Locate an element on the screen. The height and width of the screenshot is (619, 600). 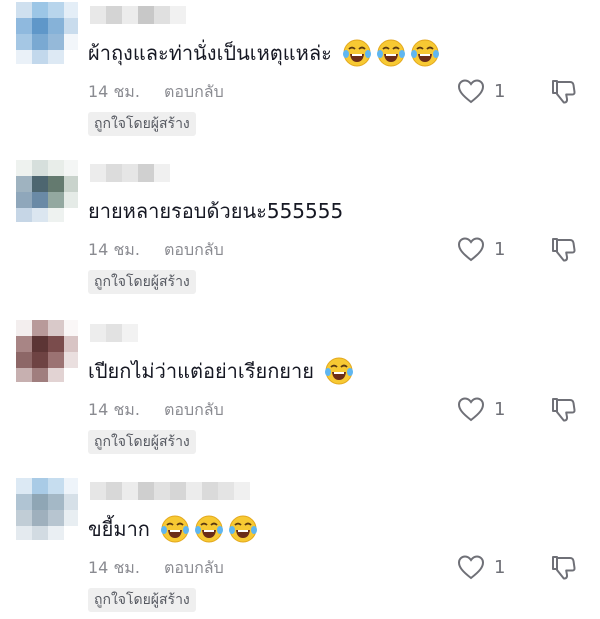
comment-text: ยายหลายรอบด้วยนะ555555 is located at coordinates (215, 211).